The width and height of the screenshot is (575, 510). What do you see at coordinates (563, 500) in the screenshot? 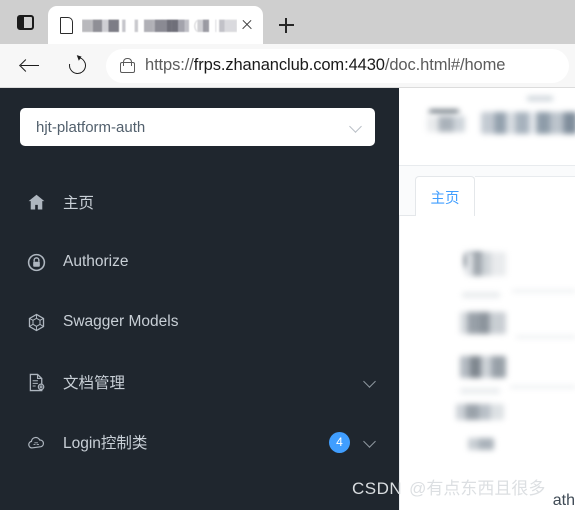
I see `corner-partial-text: ath` at bounding box center [563, 500].